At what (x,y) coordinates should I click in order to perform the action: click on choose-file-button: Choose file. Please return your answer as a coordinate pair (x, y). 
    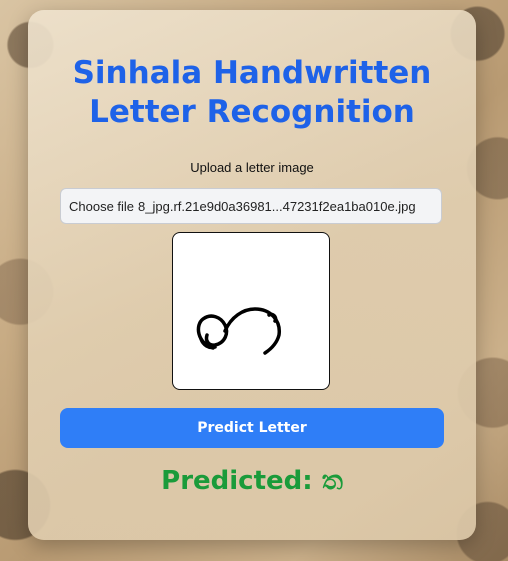
    Looking at the image, I should click on (101, 206).